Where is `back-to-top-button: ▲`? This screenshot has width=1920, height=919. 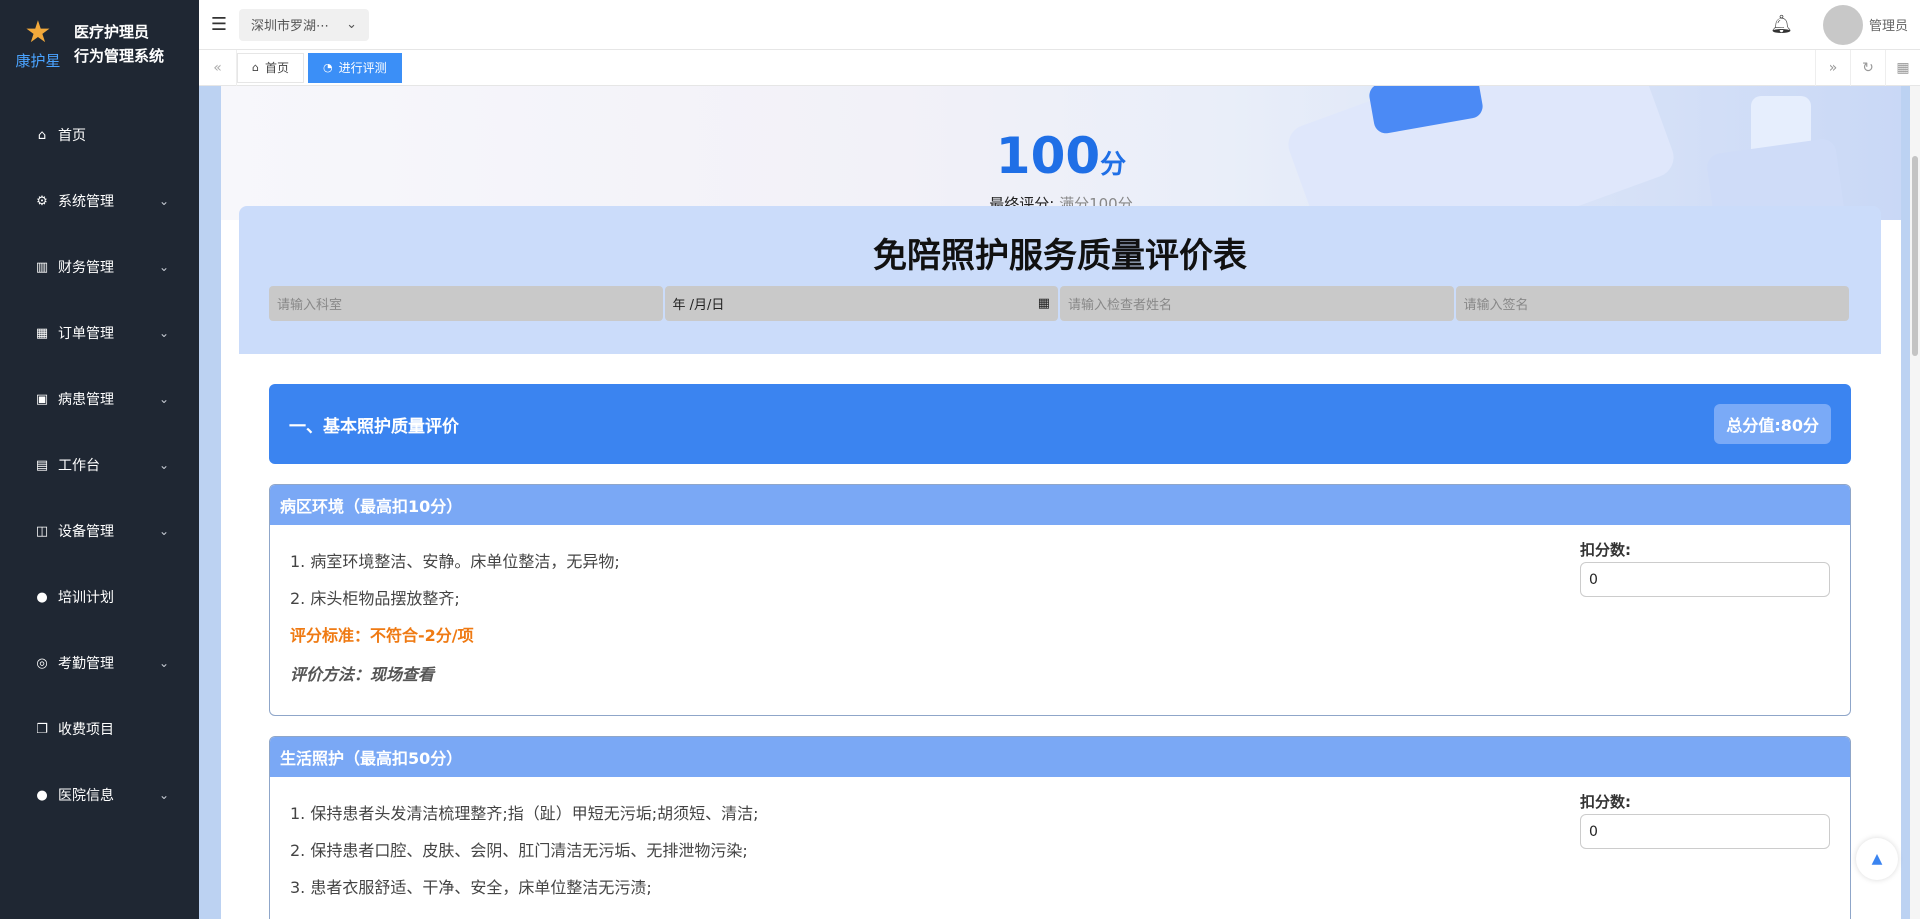 back-to-top-button: ▲ is located at coordinates (1877, 859).